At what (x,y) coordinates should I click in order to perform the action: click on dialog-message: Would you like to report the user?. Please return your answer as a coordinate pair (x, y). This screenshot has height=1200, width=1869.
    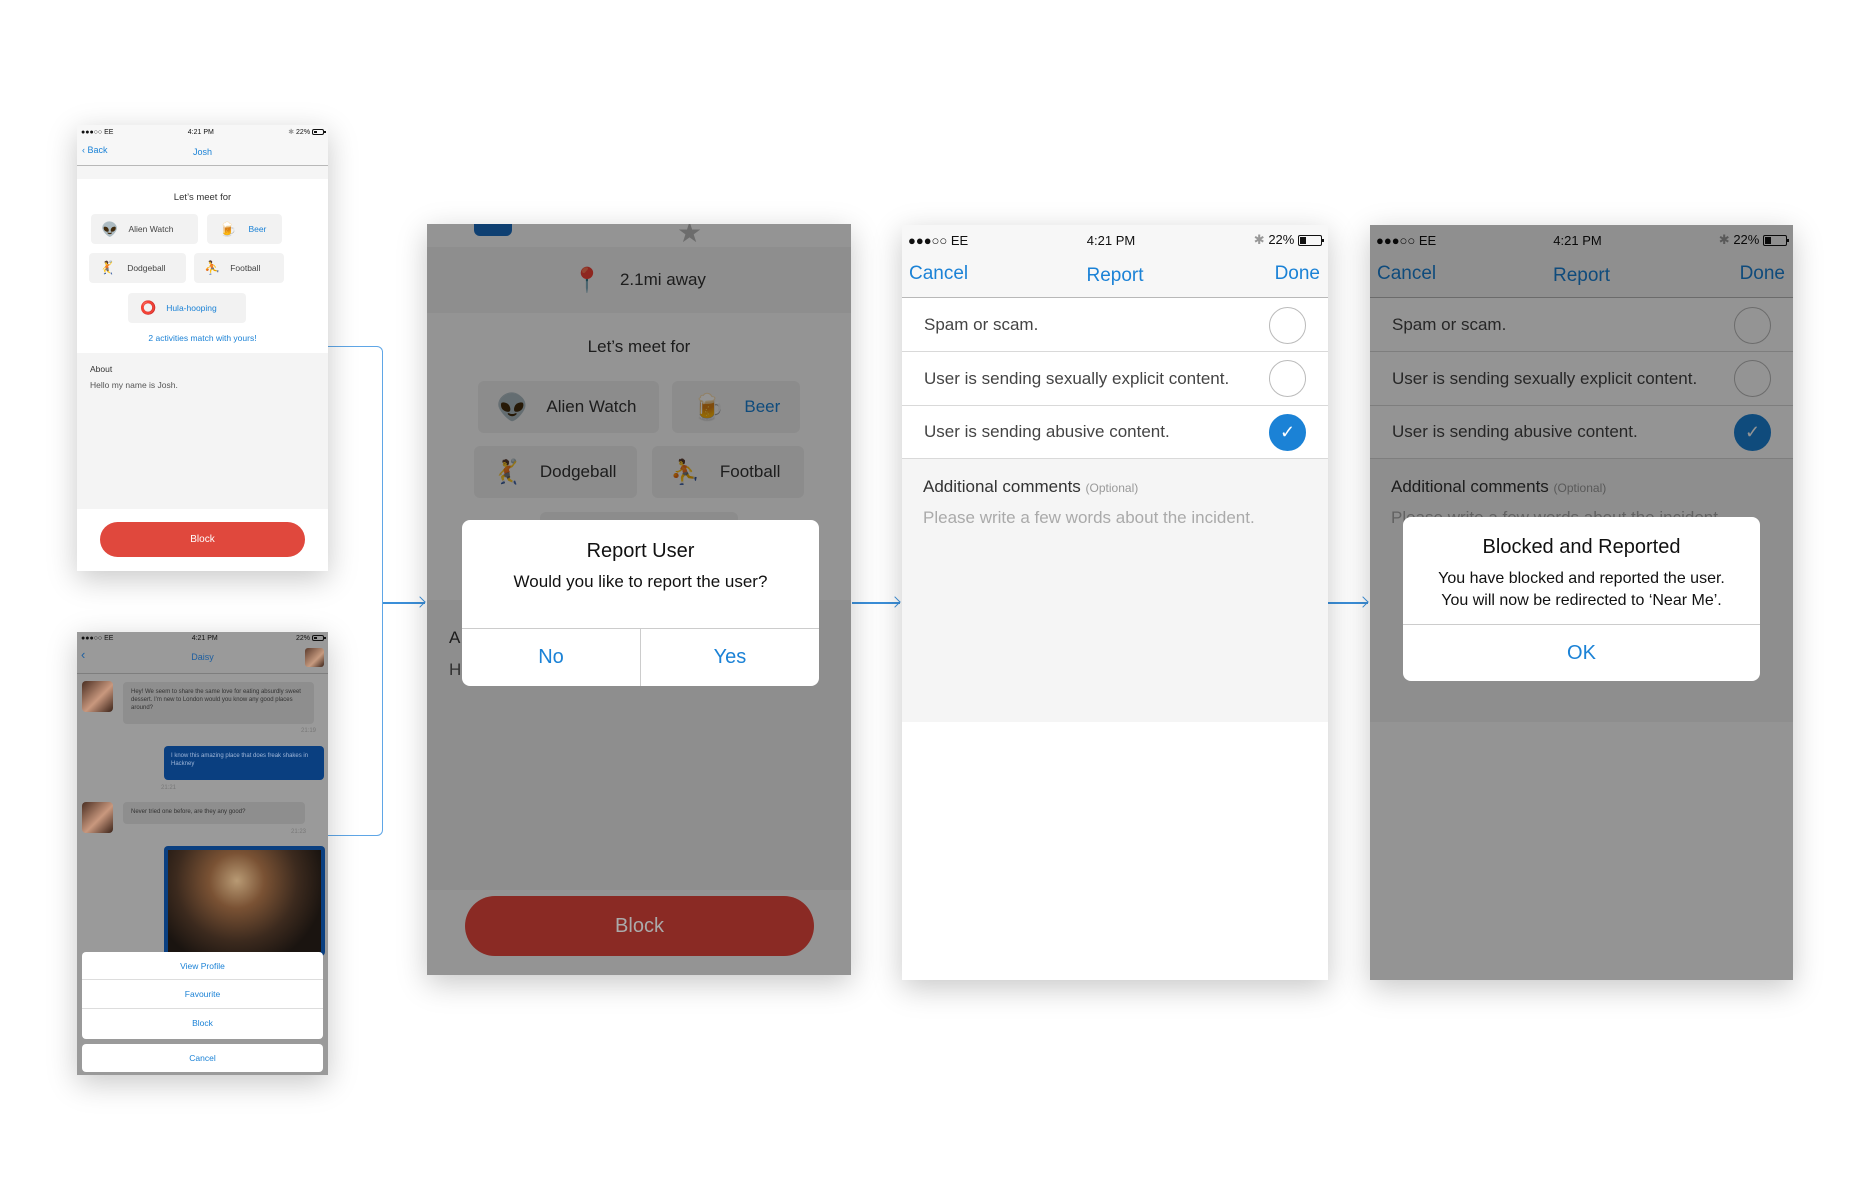
    Looking at the image, I should click on (640, 581).